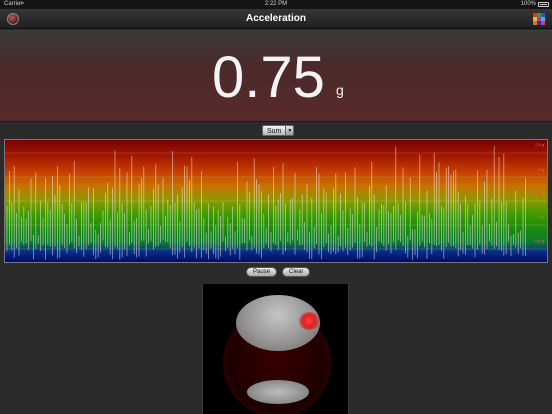 The width and height of the screenshot is (552, 414). I want to click on pause-button: Pause, so click(262, 272).